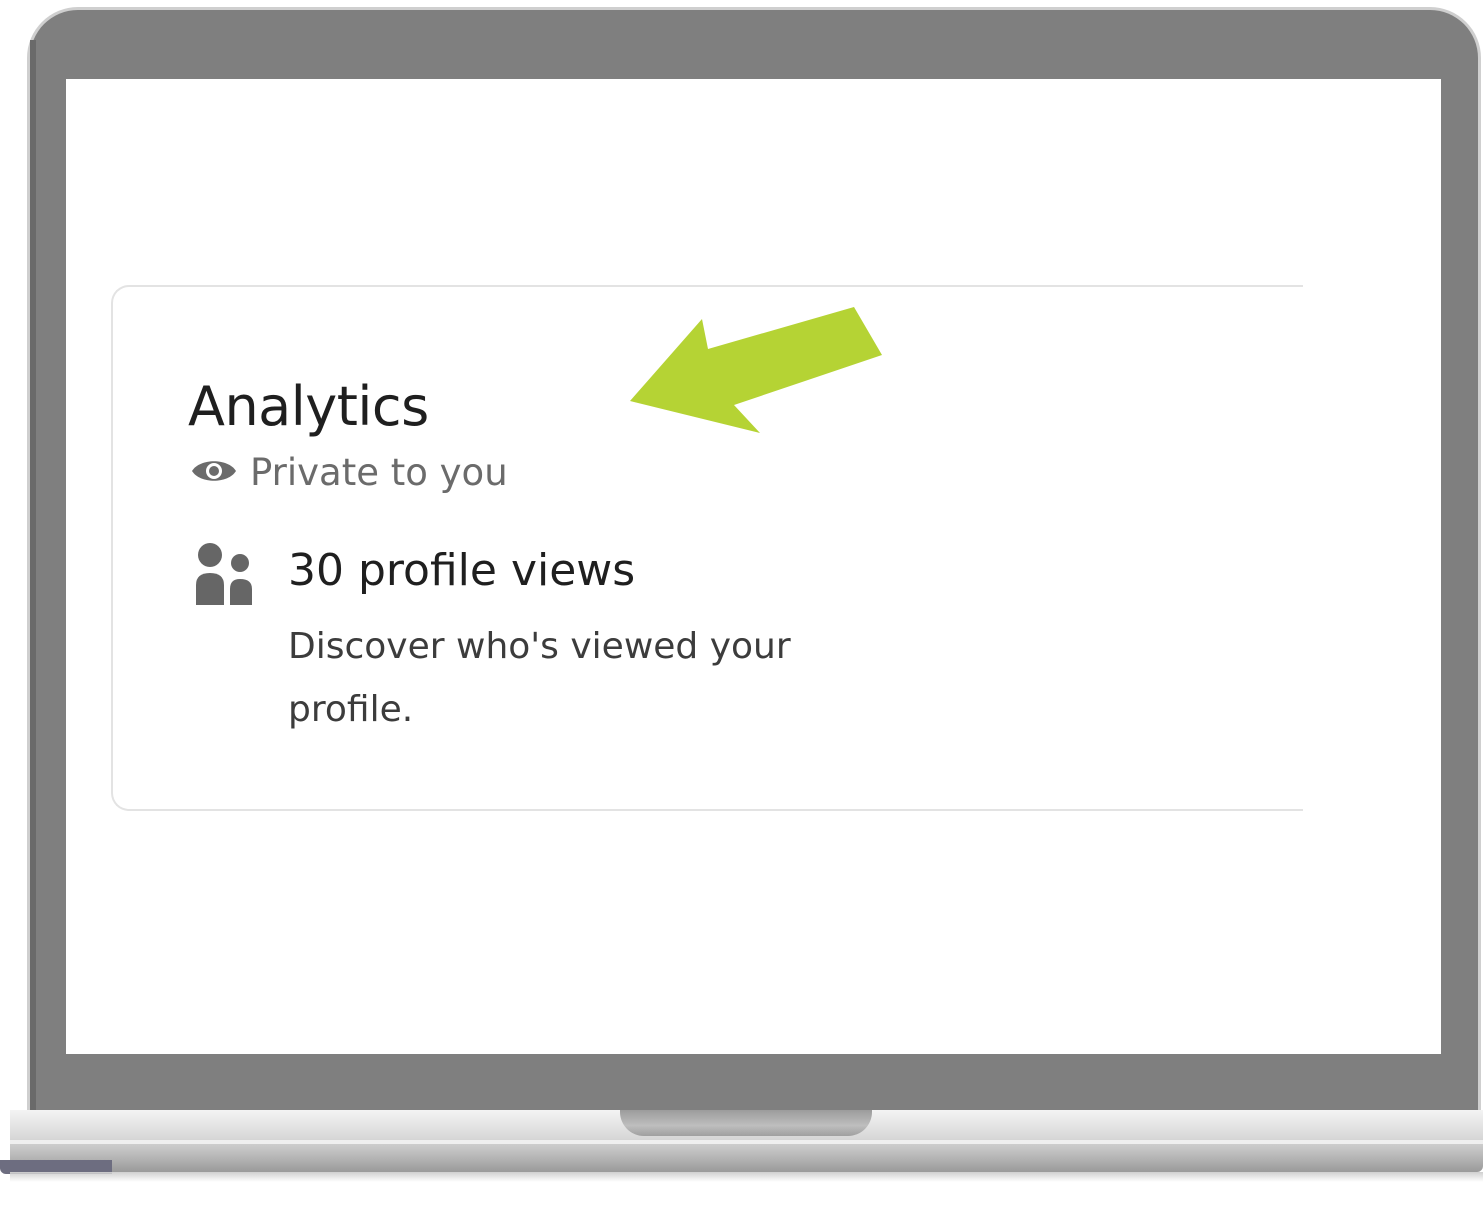 The width and height of the screenshot is (1483, 1228). I want to click on laptop-shadow, so click(746, 1177).